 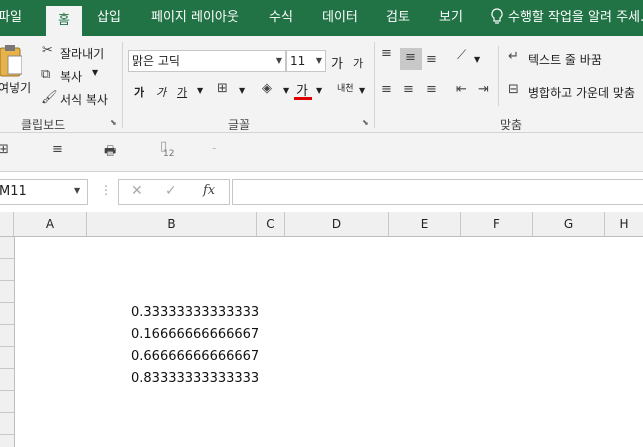 What do you see at coordinates (319, 90) in the screenshot?
I see `font-color-dropdown-chevron-icon: ▼` at bounding box center [319, 90].